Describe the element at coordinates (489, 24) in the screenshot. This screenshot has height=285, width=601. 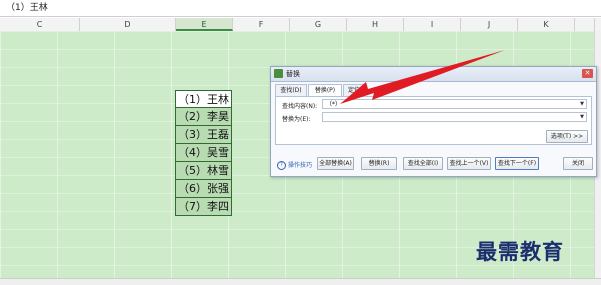
I see `column-header-j: J` at that location.